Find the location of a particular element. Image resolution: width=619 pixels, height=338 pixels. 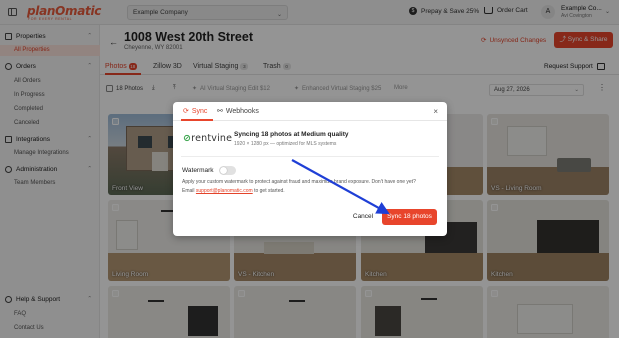

sync-icon: ⟳ is located at coordinates (186, 111).